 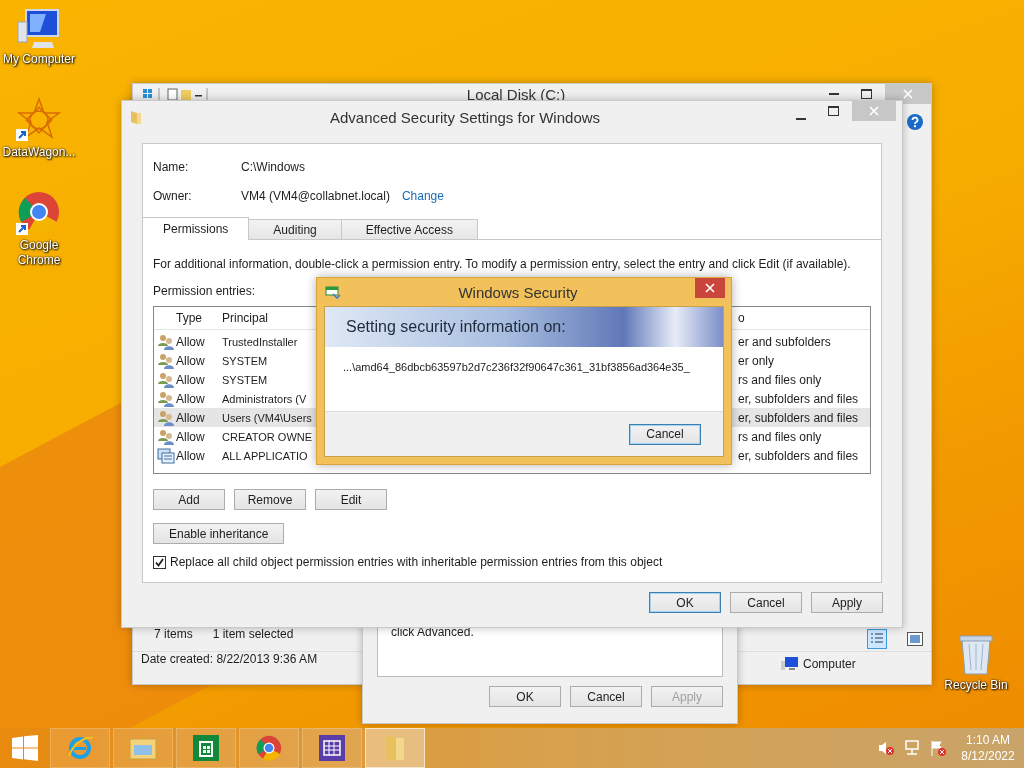 What do you see at coordinates (665, 434) in the screenshot?
I see `cancel-button: Cancel` at bounding box center [665, 434].